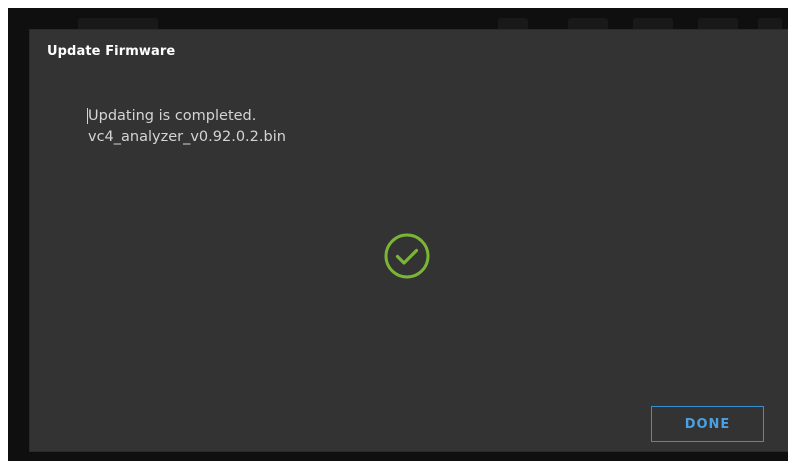 This screenshot has width=796, height=469. Describe the element at coordinates (172, 116) in the screenshot. I see `status-message-line: Updating is completed.` at that location.